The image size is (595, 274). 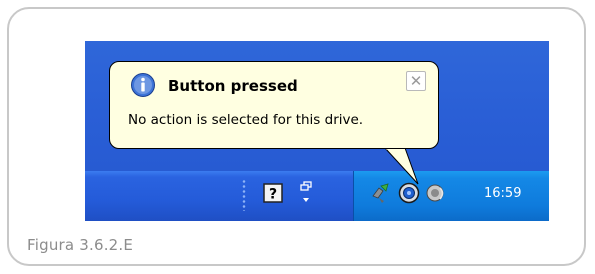 What do you see at coordinates (317, 196) in the screenshot?
I see `taskbar: ? 16:59` at bounding box center [317, 196].